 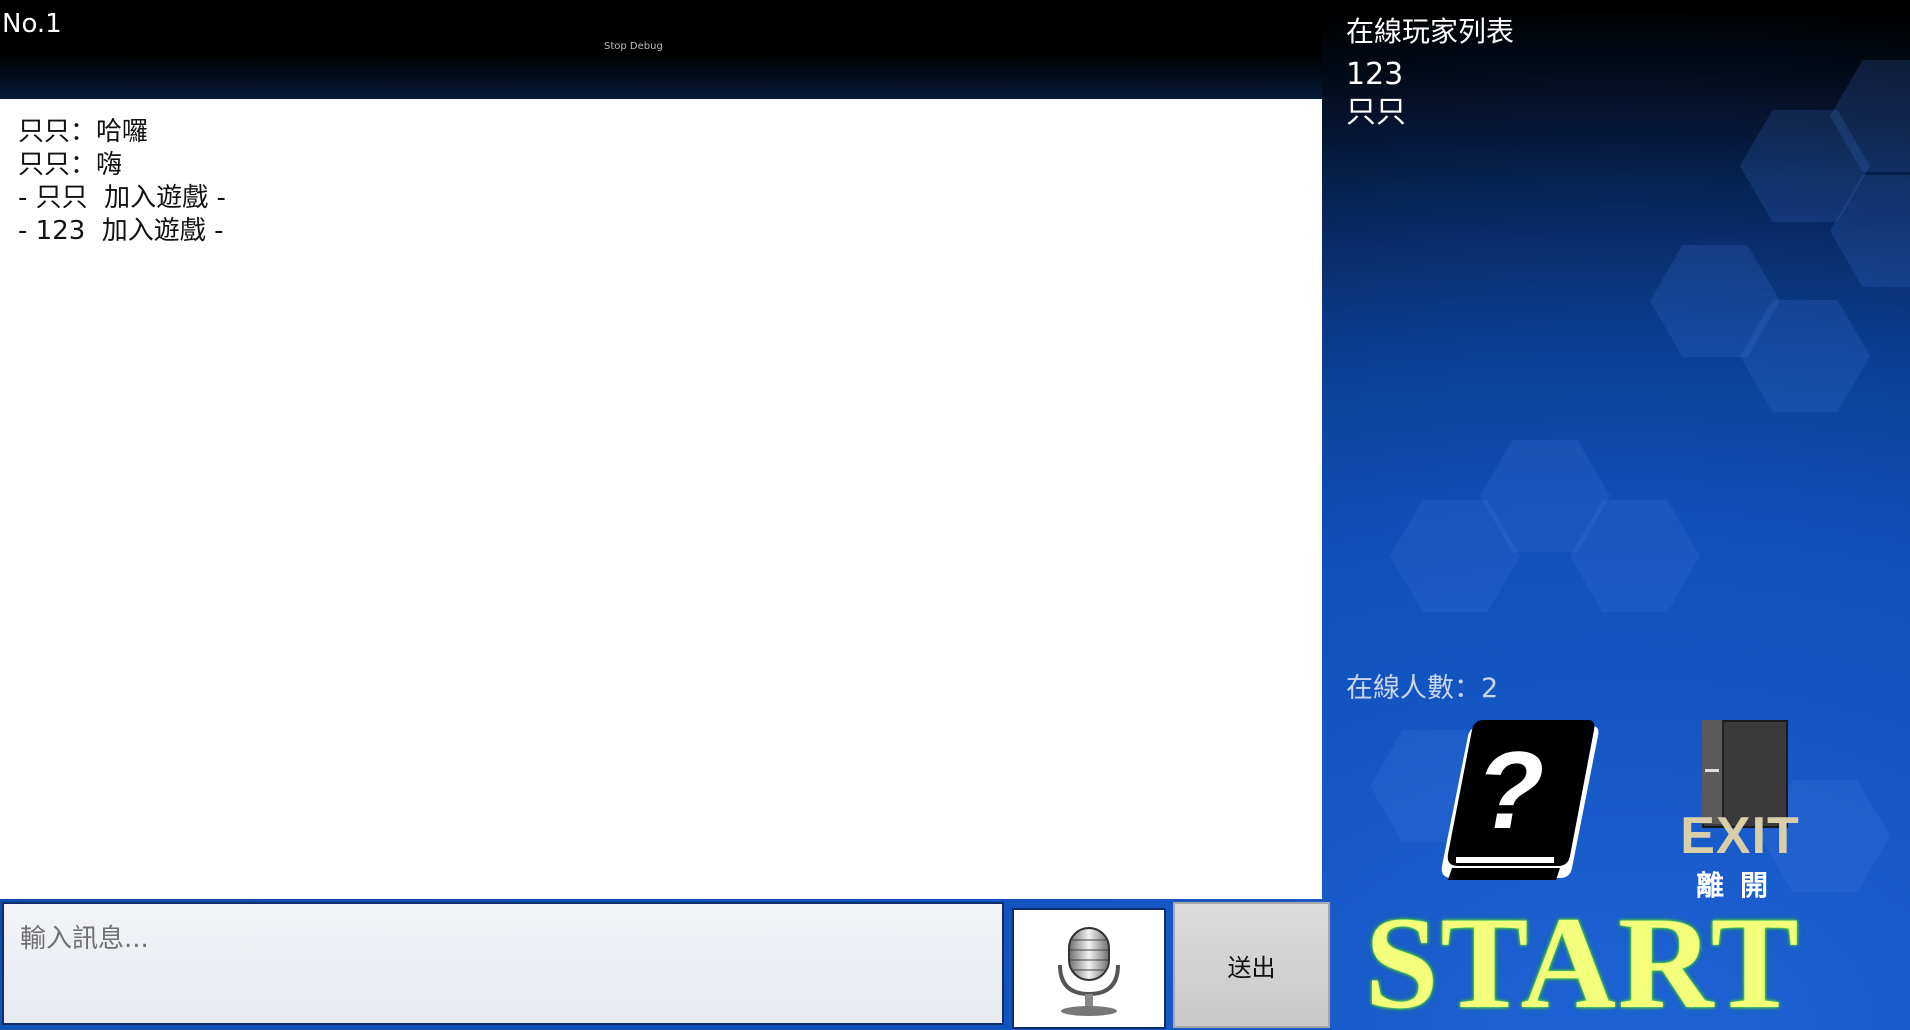 What do you see at coordinates (121, 231) in the screenshot?
I see `chat-message: - 123 加入遊戲 -` at bounding box center [121, 231].